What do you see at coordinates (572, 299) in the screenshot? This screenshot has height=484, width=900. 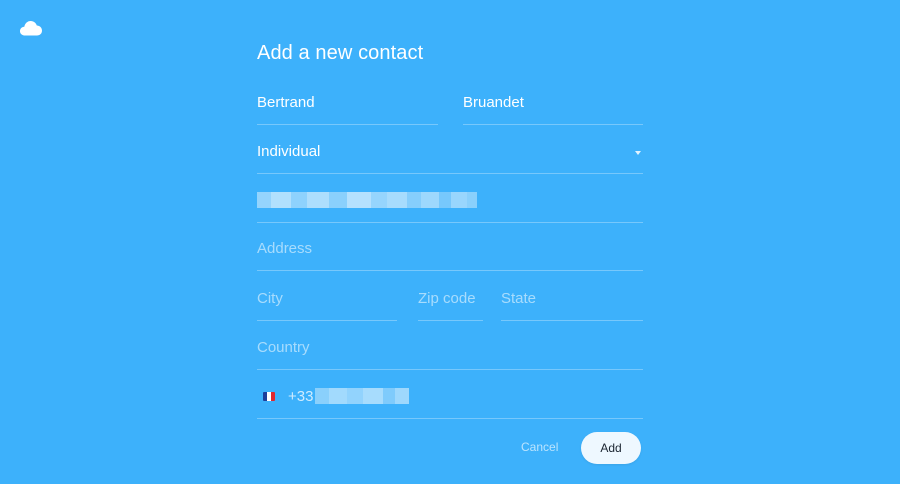 I see `state-input` at bounding box center [572, 299].